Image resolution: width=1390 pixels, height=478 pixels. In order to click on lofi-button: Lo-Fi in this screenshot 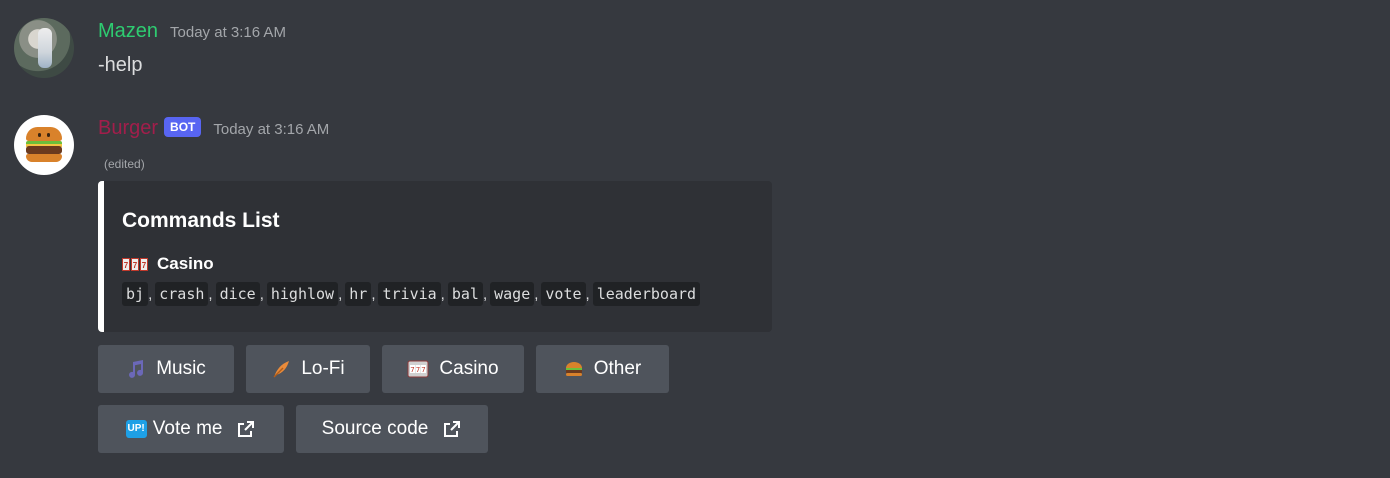, I will do `click(308, 369)`.